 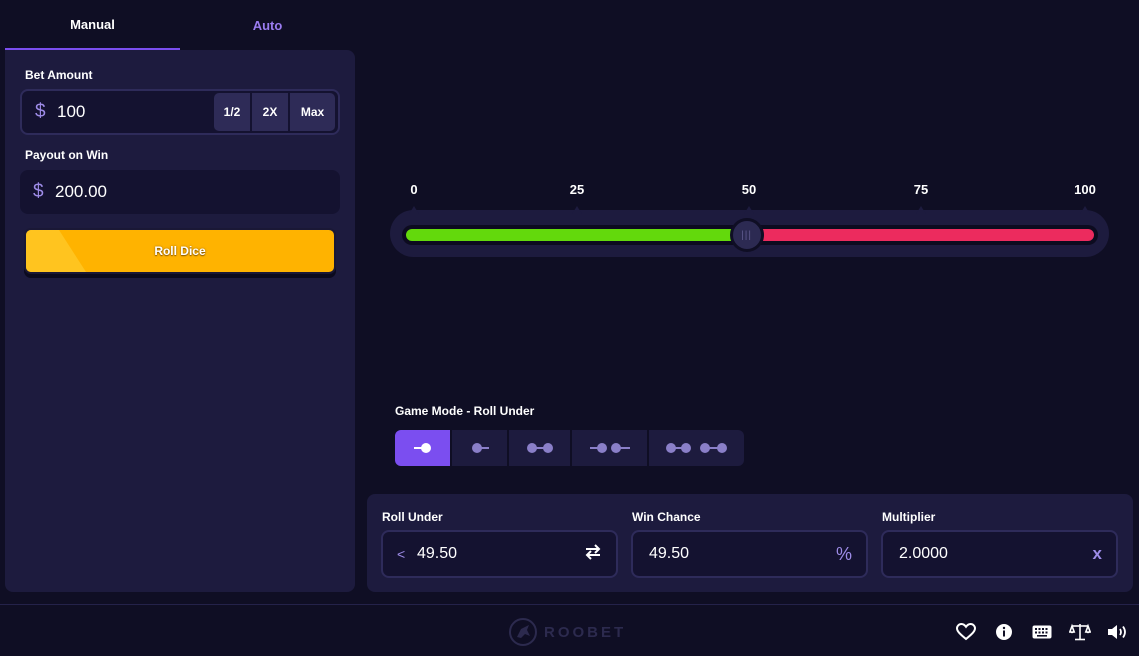 I want to click on roll-under-icon, so click(x=422, y=448).